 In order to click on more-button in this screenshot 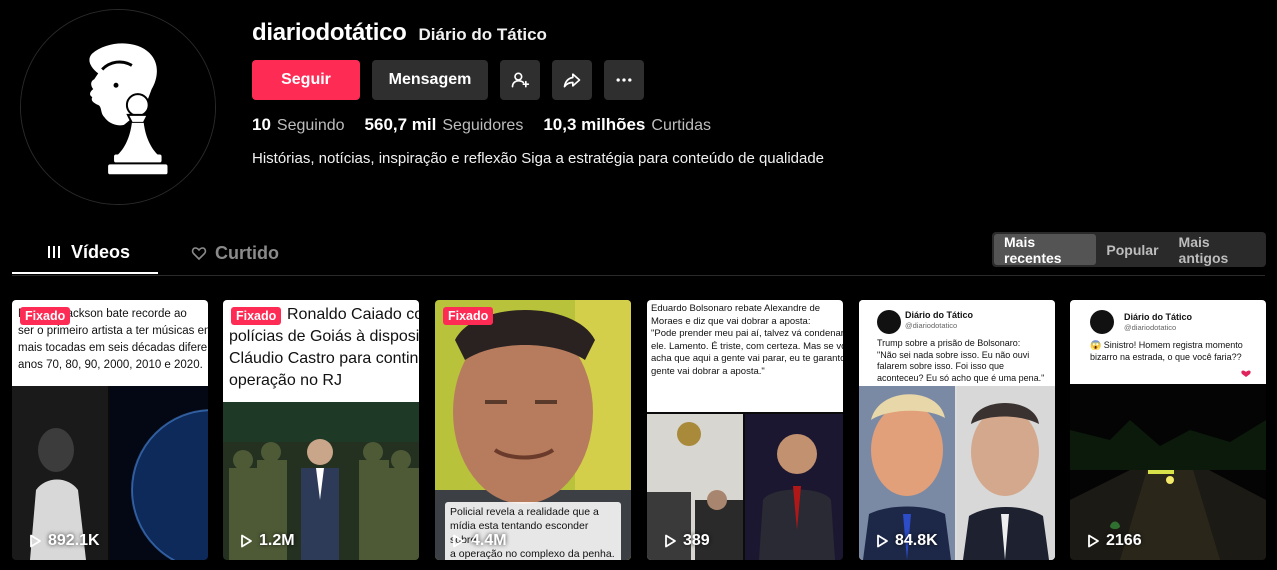, I will do `click(624, 80)`.